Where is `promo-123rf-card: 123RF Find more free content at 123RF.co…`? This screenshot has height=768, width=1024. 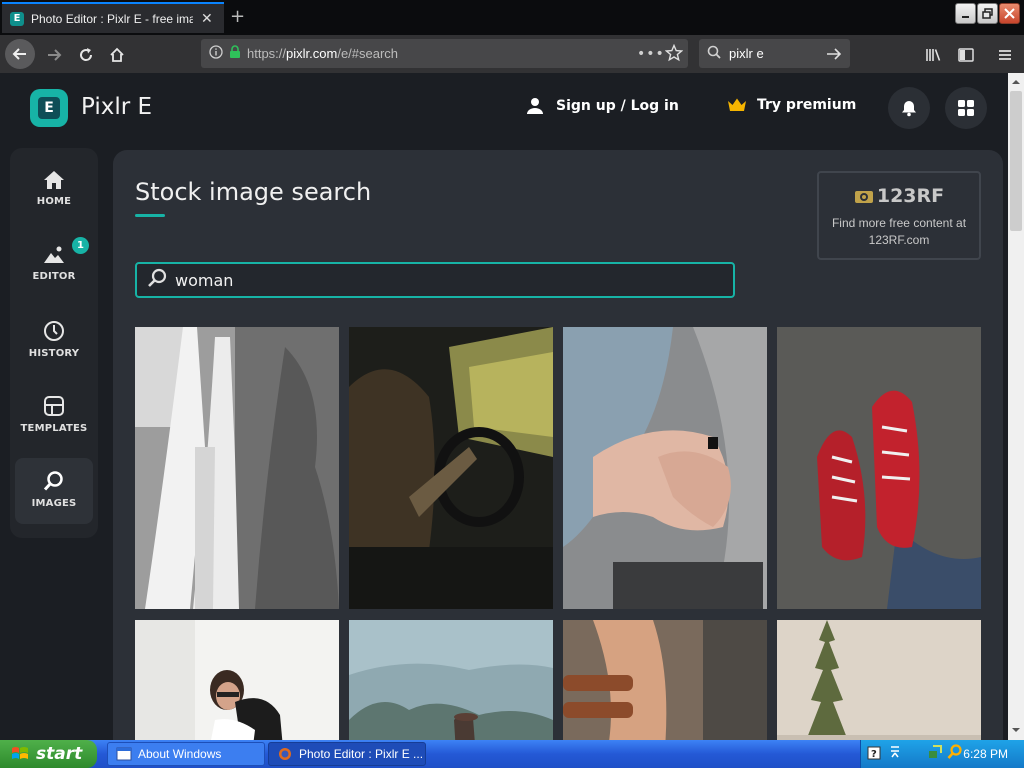 promo-123rf-card: 123RF Find more free content at 123RF.co… is located at coordinates (899, 215).